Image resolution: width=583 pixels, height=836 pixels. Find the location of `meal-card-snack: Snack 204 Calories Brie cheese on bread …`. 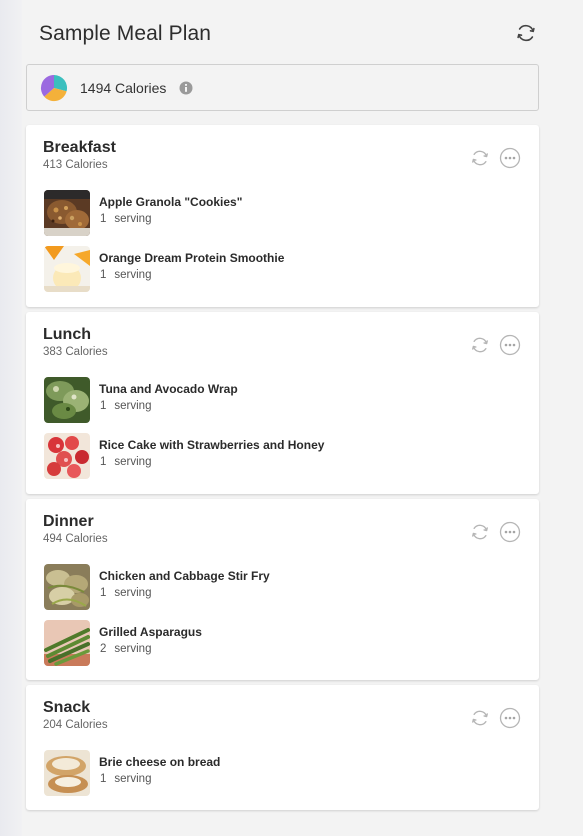

meal-card-snack: Snack 204 Calories Brie cheese on bread … is located at coordinates (282, 747).